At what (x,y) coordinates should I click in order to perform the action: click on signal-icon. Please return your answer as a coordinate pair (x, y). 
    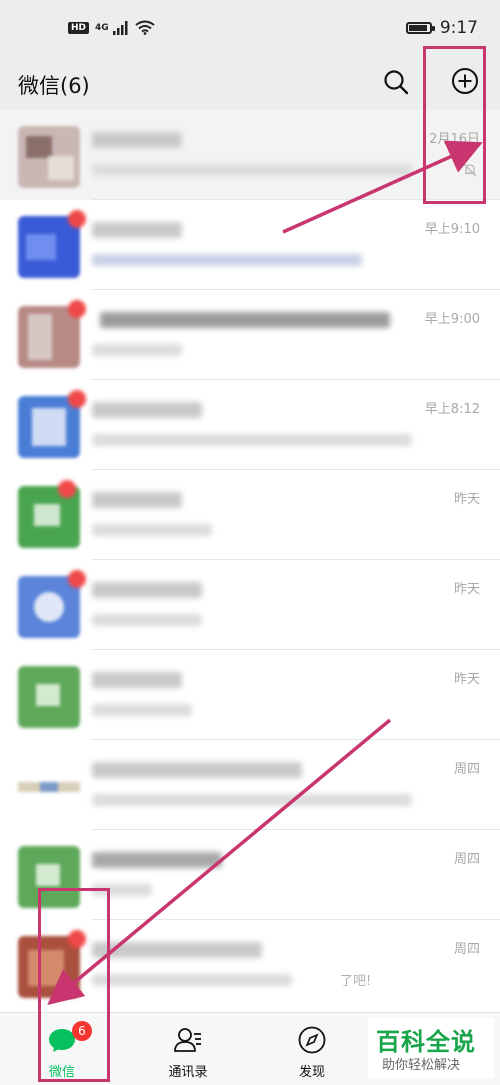
    Looking at the image, I should click on (120, 27).